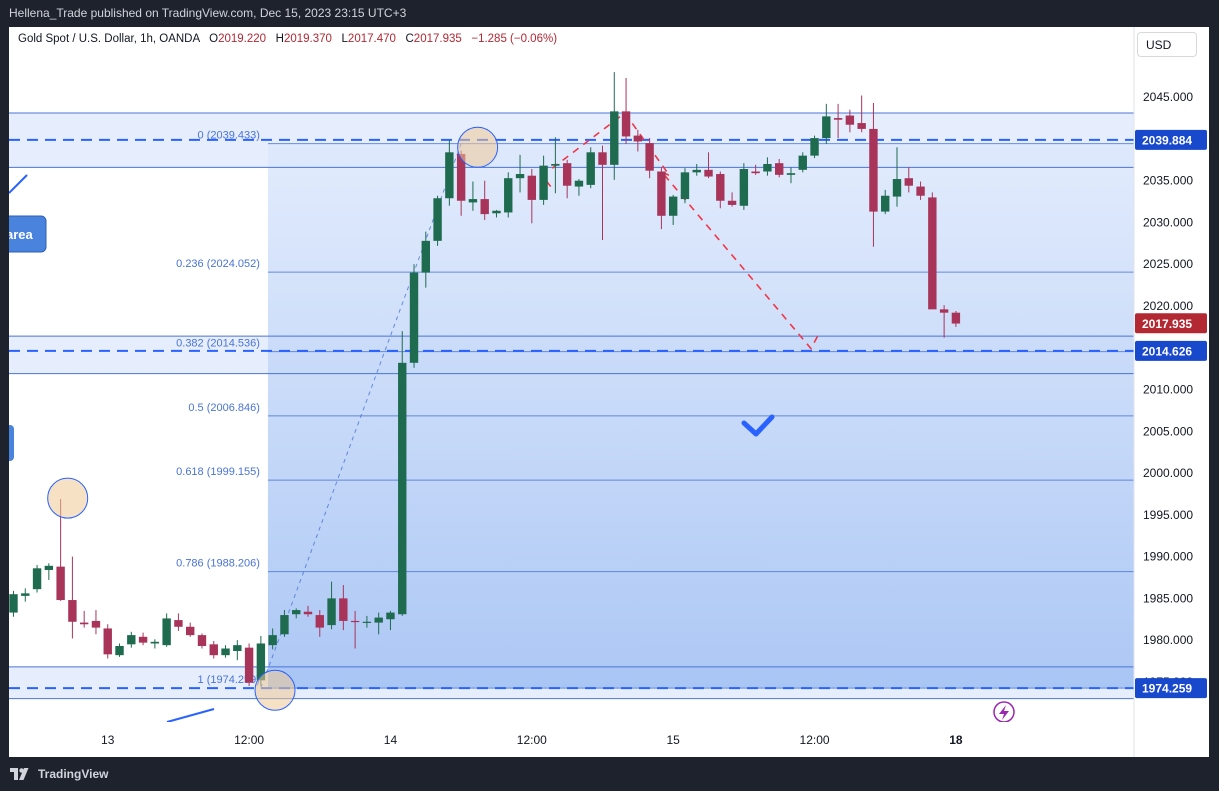 This screenshot has height=791, width=1219. What do you see at coordinates (218, 564) in the screenshot?
I see `fib-level-label: 0.786 (1988.206)` at bounding box center [218, 564].